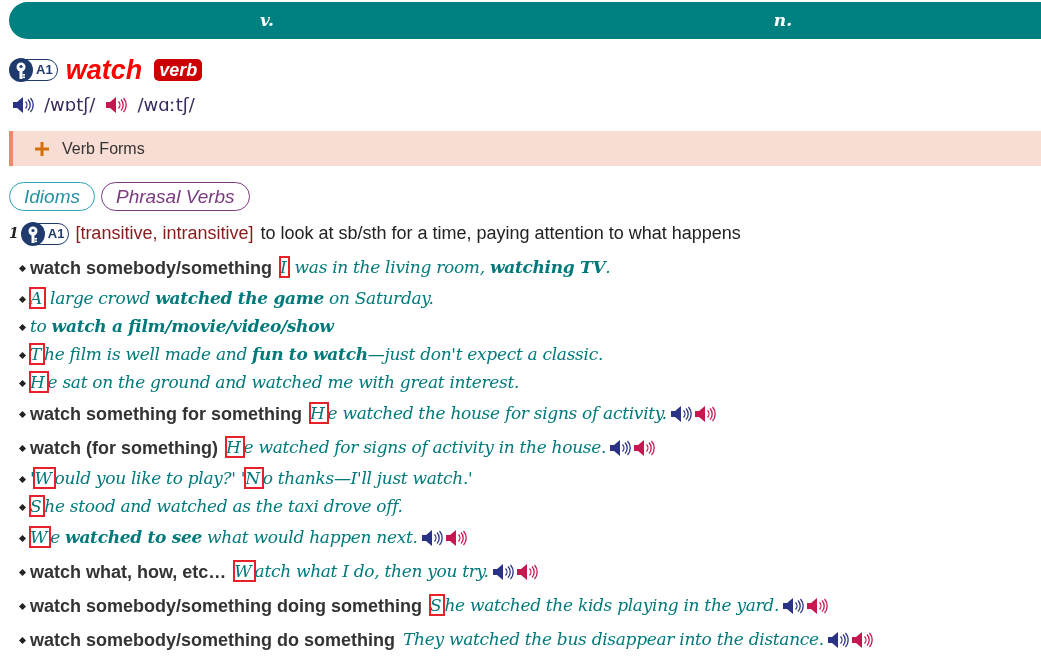 The image size is (1041, 661). I want to click on verb-pattern: watch somebody/something, so click(151, 268).